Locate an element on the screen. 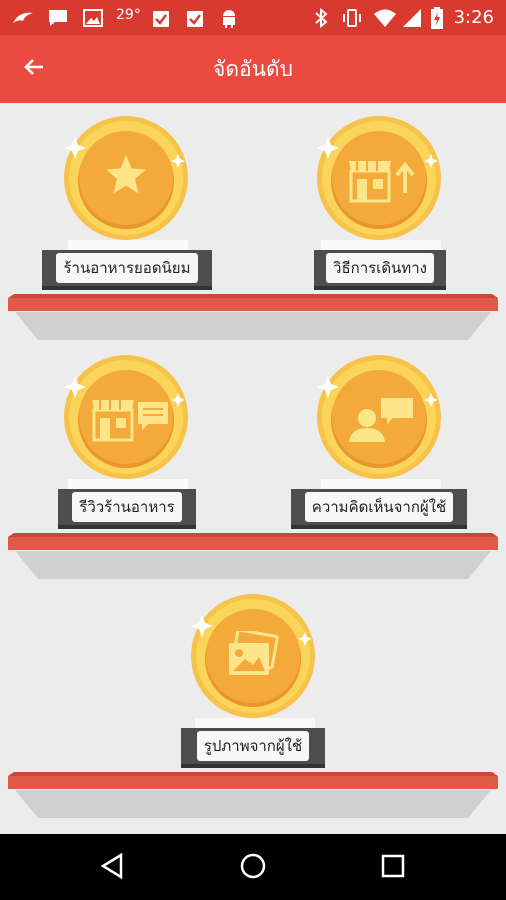  trophy-user-comments: ความคิดเห็นจากผู้ใช้ is located at coordinates (379, 454).